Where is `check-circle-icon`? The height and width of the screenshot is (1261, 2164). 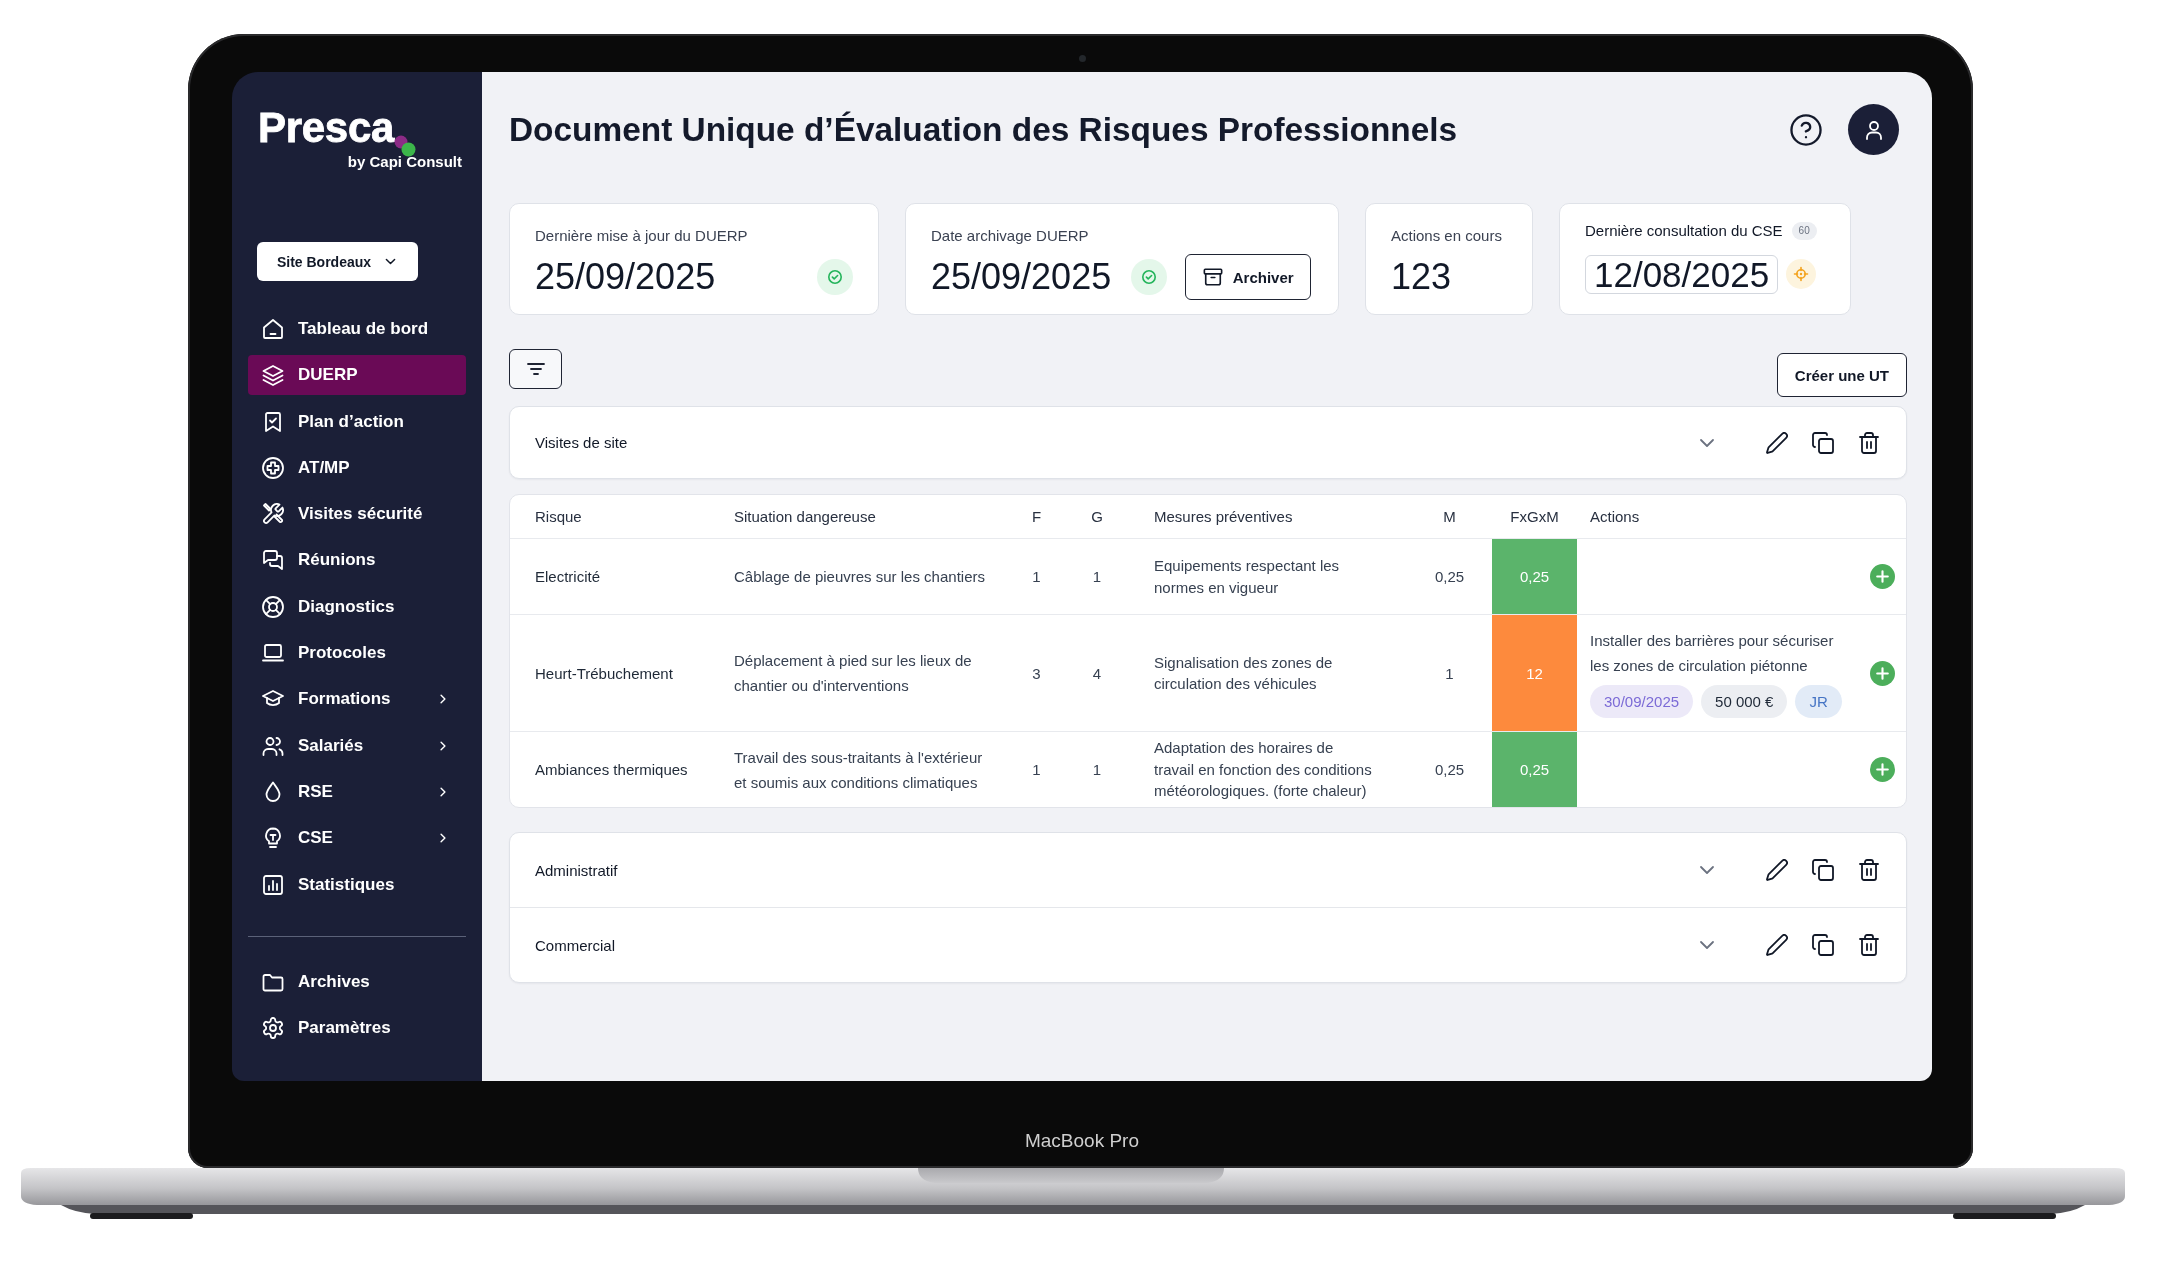 check-circle-icon is located at coordinates (835, 277).